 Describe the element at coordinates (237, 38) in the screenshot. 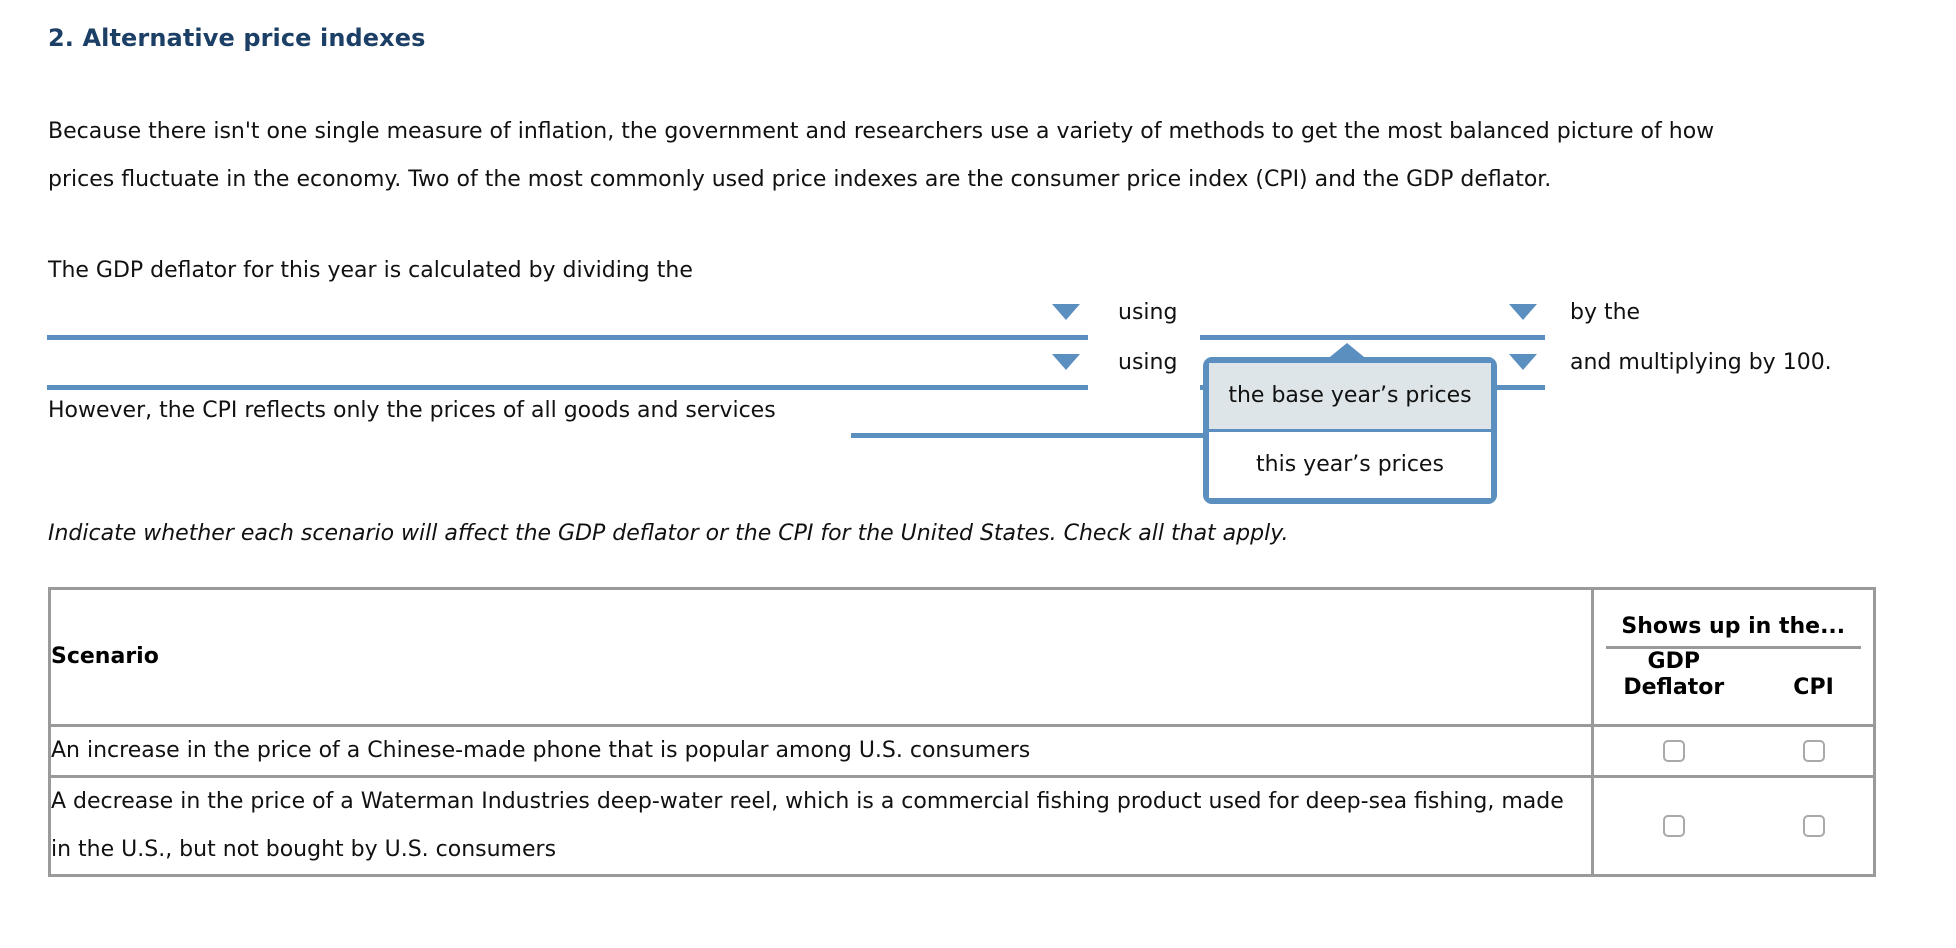

I see `page-title: 2. Alternative price indexes` at that location.